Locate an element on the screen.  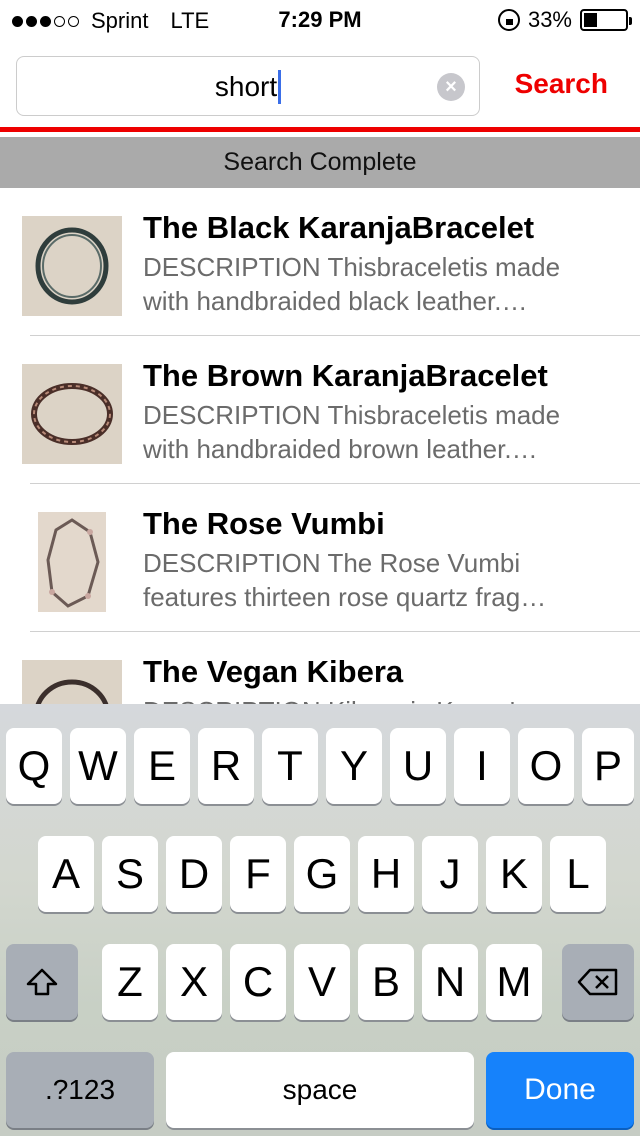
battery-level is located at coordinates (591, 20).